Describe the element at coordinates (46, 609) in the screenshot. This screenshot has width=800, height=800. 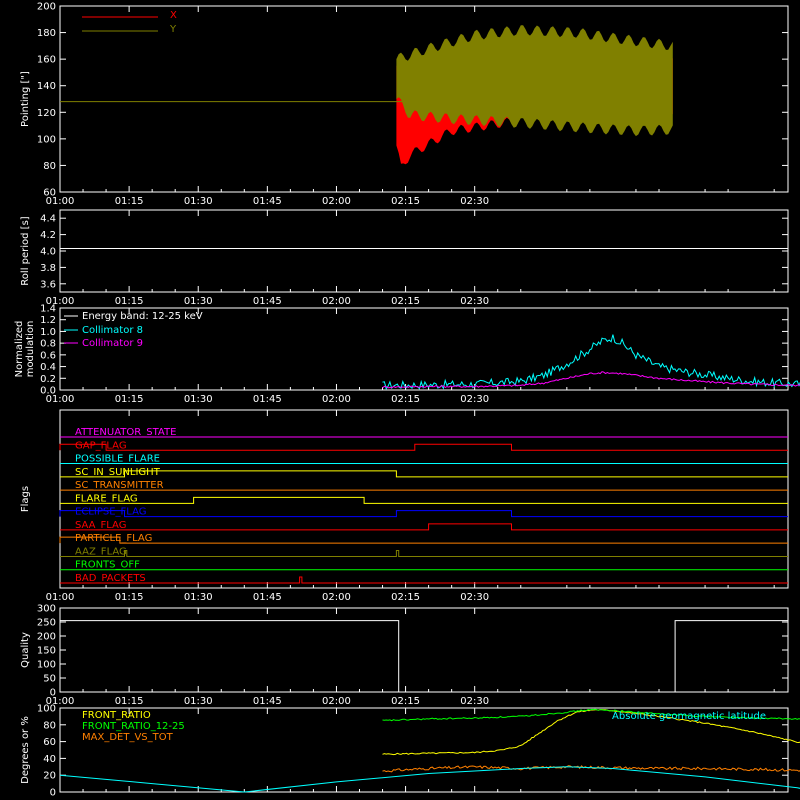
I see `y-tick-label: 300` at that location.